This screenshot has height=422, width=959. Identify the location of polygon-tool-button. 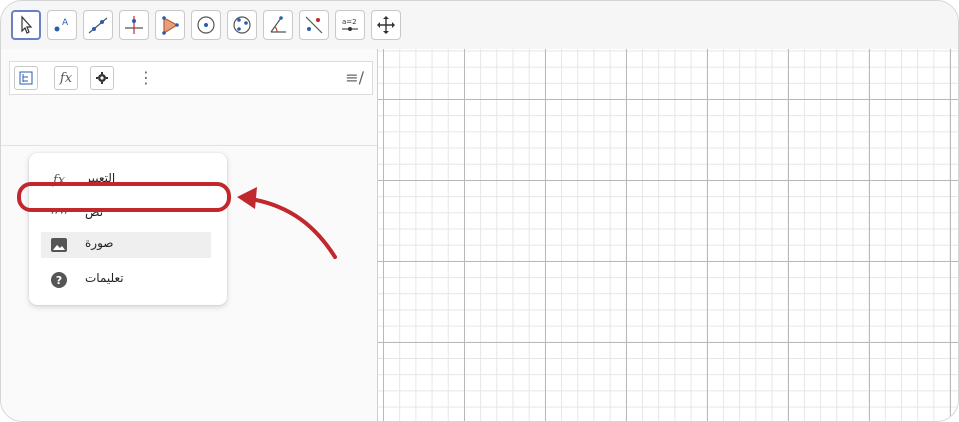
(170, 25).